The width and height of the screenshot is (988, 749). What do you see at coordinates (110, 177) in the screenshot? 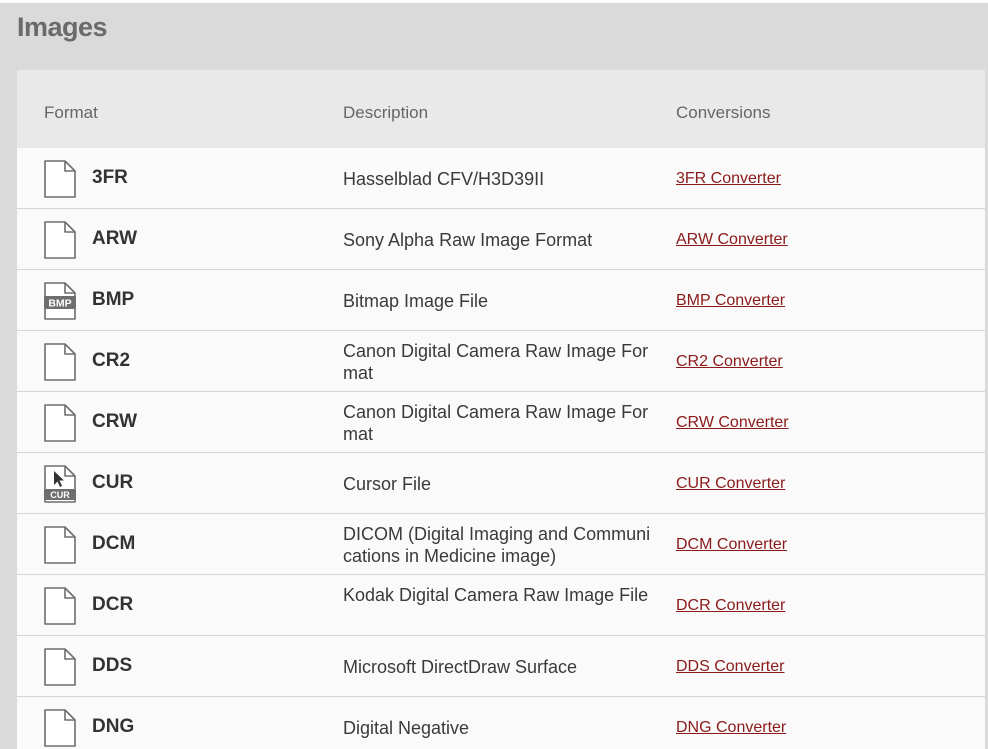
I see `format-name: 3FR` at bounding box center [110, 177].